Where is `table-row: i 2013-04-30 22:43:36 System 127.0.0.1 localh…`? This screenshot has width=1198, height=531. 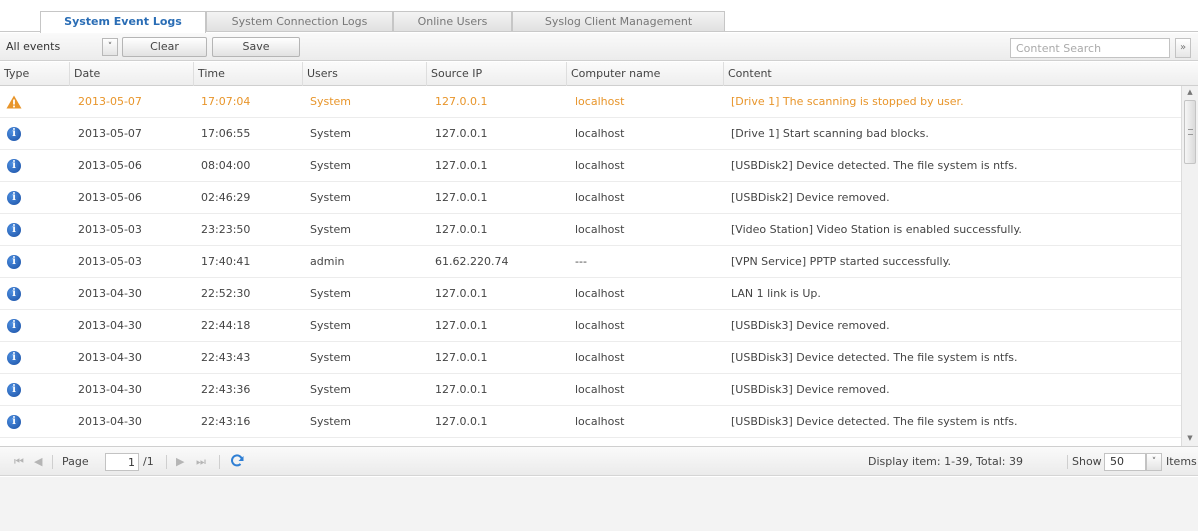
table-row: i 2013-04-30 22:43:36 System 127.0.0.1 localh… is located at coordinates (590, 390).